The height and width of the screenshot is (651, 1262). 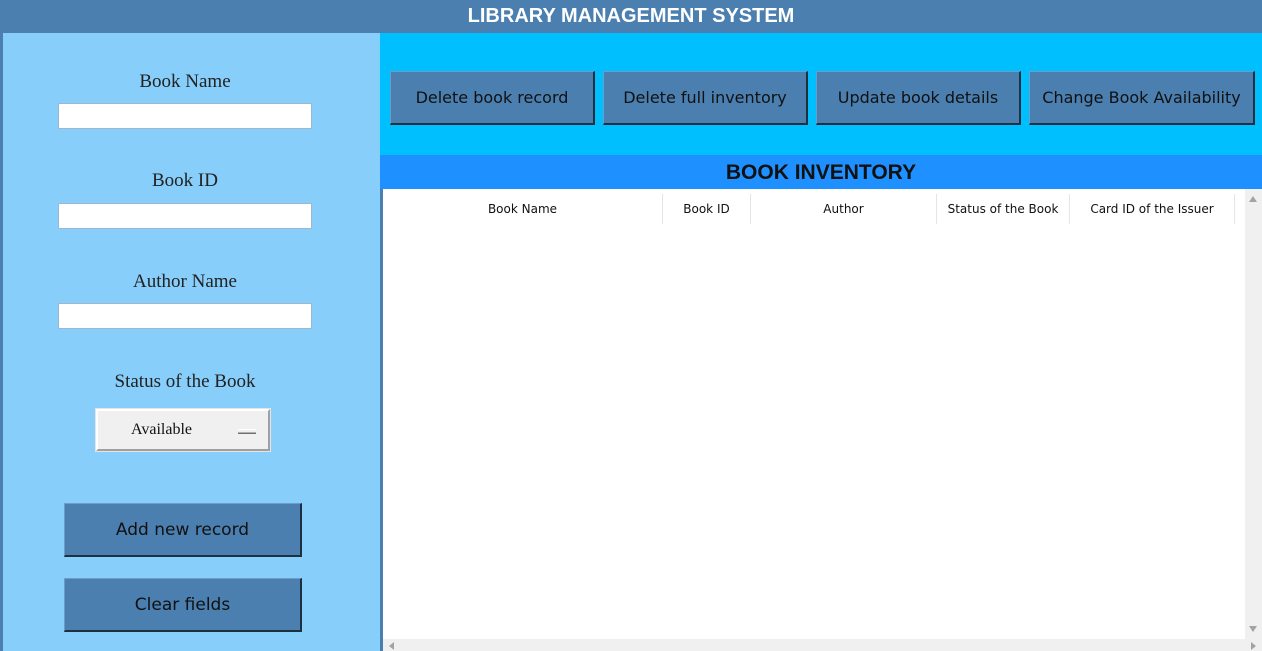 I want to click on horizontal-scrollbar, so click(x=814, y=645).